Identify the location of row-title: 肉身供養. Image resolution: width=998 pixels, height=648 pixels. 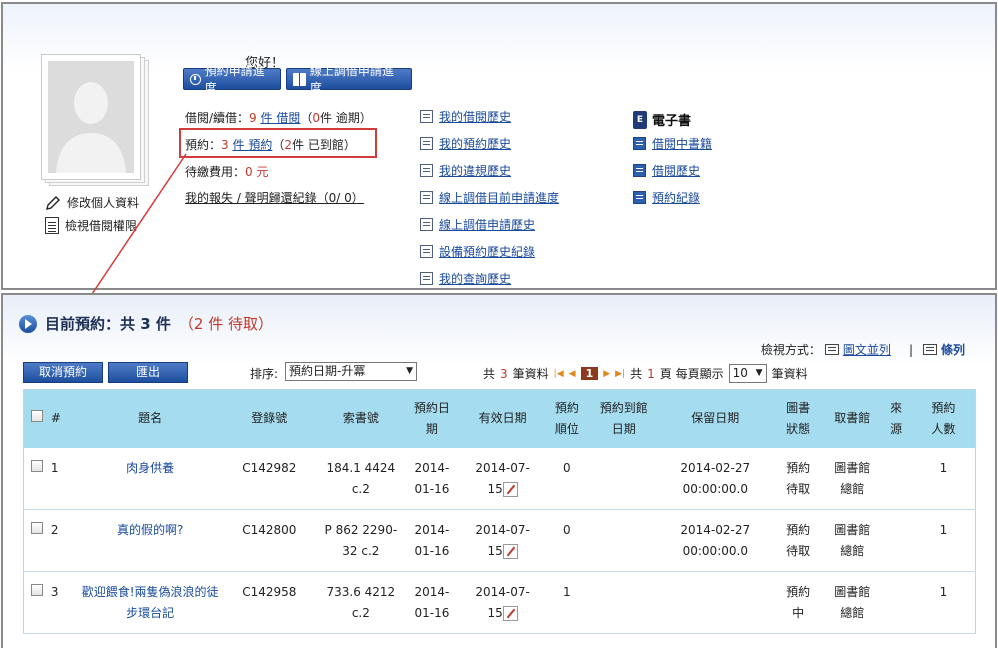
(150, 478).